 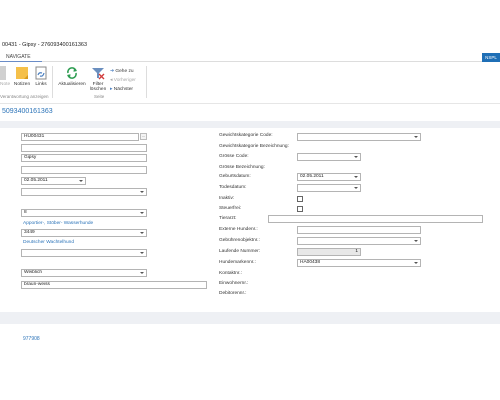 What do you see at coordinates (238, 229) in the screenshot?
I see `external-dog-no-label: Externe Hundenr.:` at bounding box center [238, 229].